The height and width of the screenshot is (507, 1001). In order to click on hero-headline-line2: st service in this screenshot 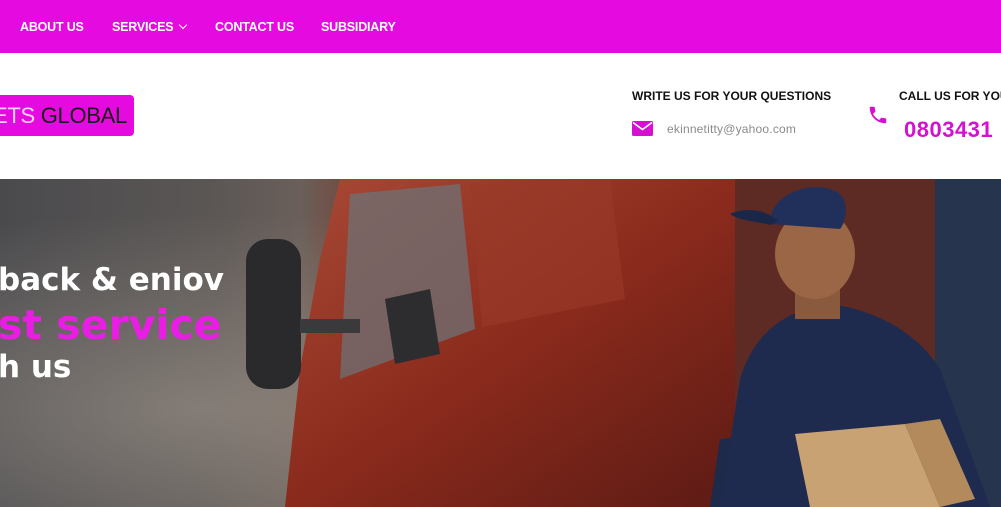, I will do `click(111, 325)`.